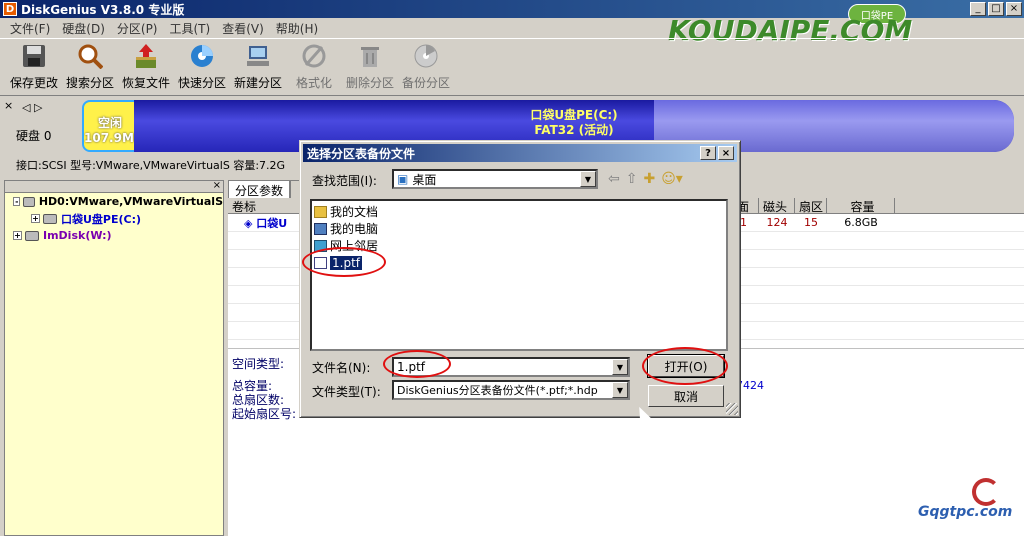 The image size is (1024, 536). Describe the element at coordinates (50, 218) in the screenshot. I see `partition-icon` at that location.